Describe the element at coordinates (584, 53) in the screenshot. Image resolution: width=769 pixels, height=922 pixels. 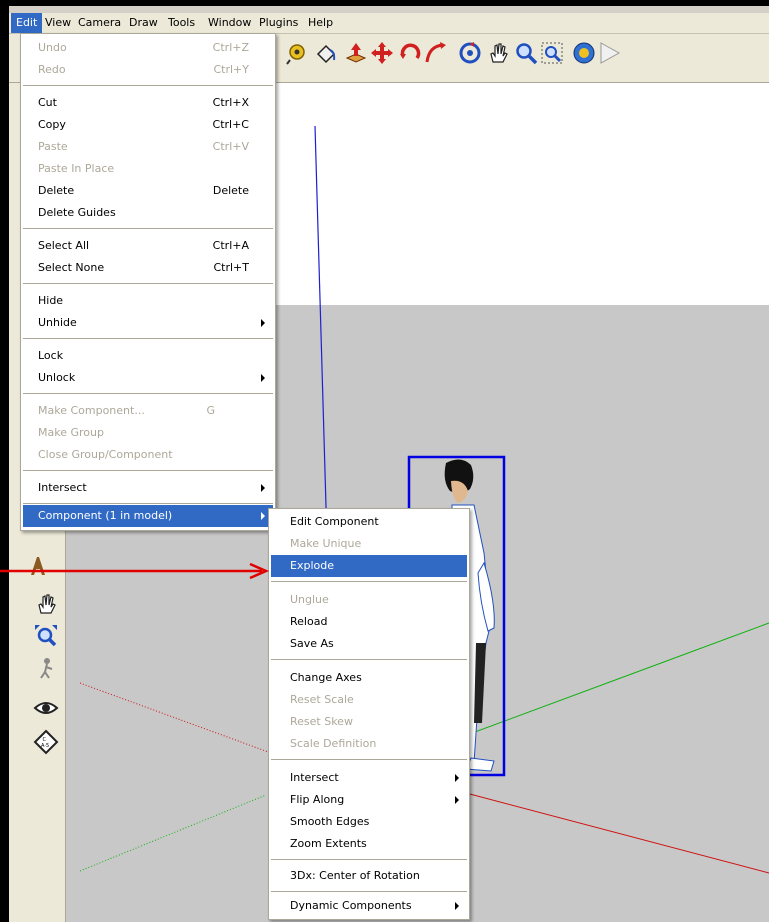
I see `previous-view-icon` at that location.